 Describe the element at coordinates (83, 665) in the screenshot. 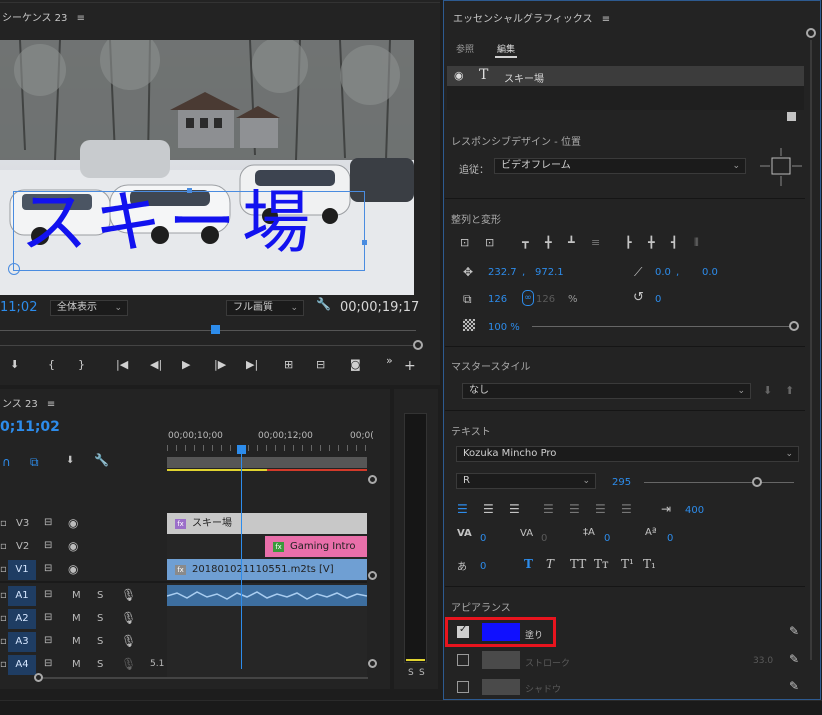

I see `track-a4: ▫ A4 ⊟ M S 🎙 5.1` at that location.